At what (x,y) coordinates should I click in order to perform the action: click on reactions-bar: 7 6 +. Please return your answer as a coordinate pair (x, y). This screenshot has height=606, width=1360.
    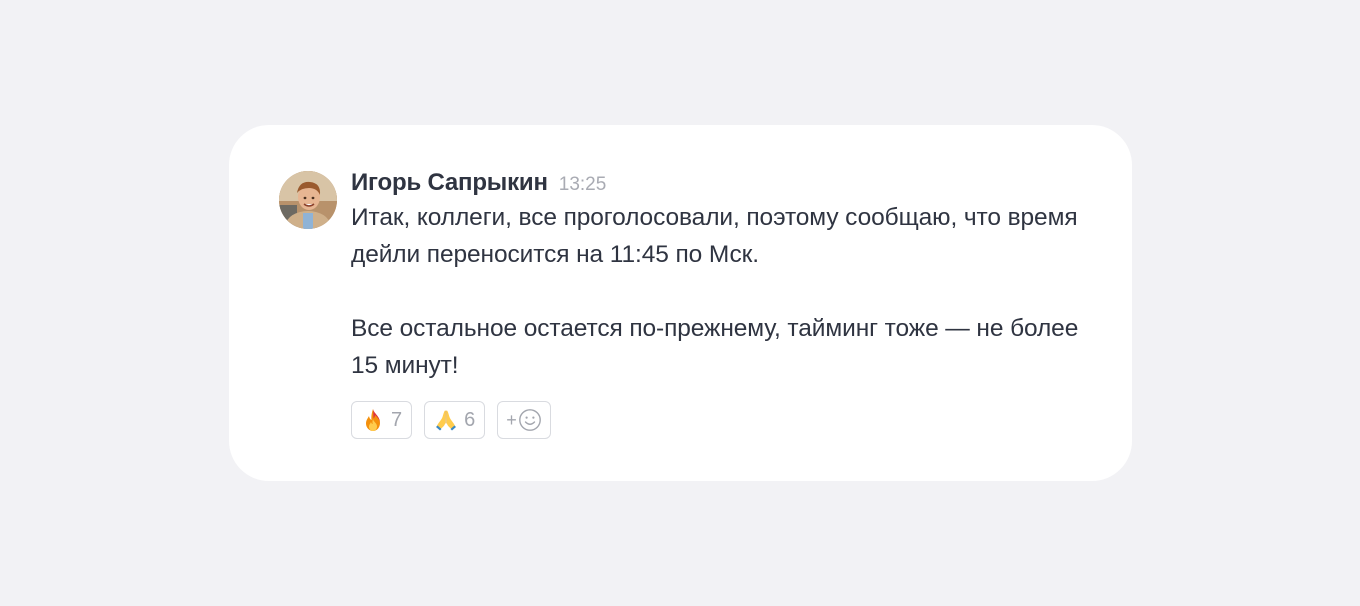
    Looking at the image, I should click on (451, 420).